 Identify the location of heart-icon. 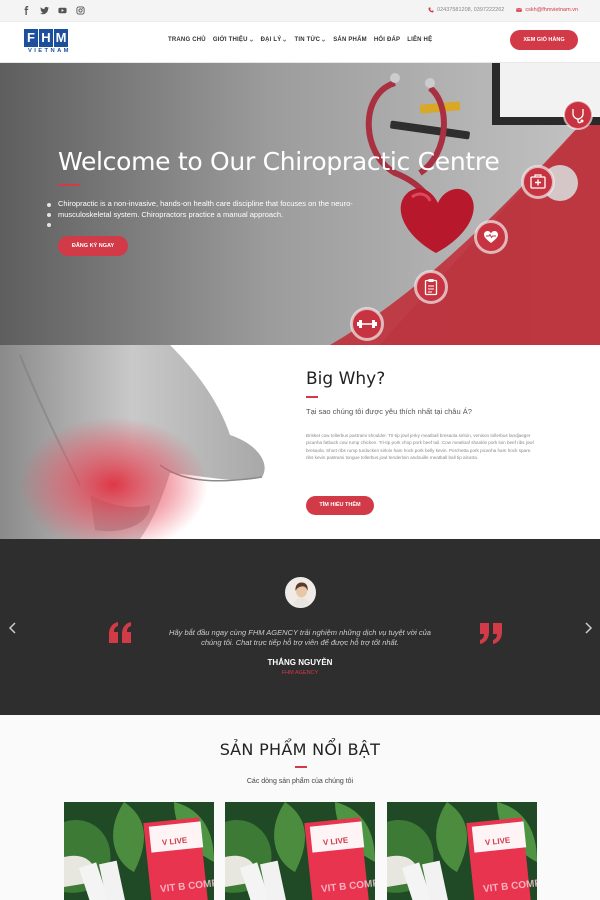
(491, 237).